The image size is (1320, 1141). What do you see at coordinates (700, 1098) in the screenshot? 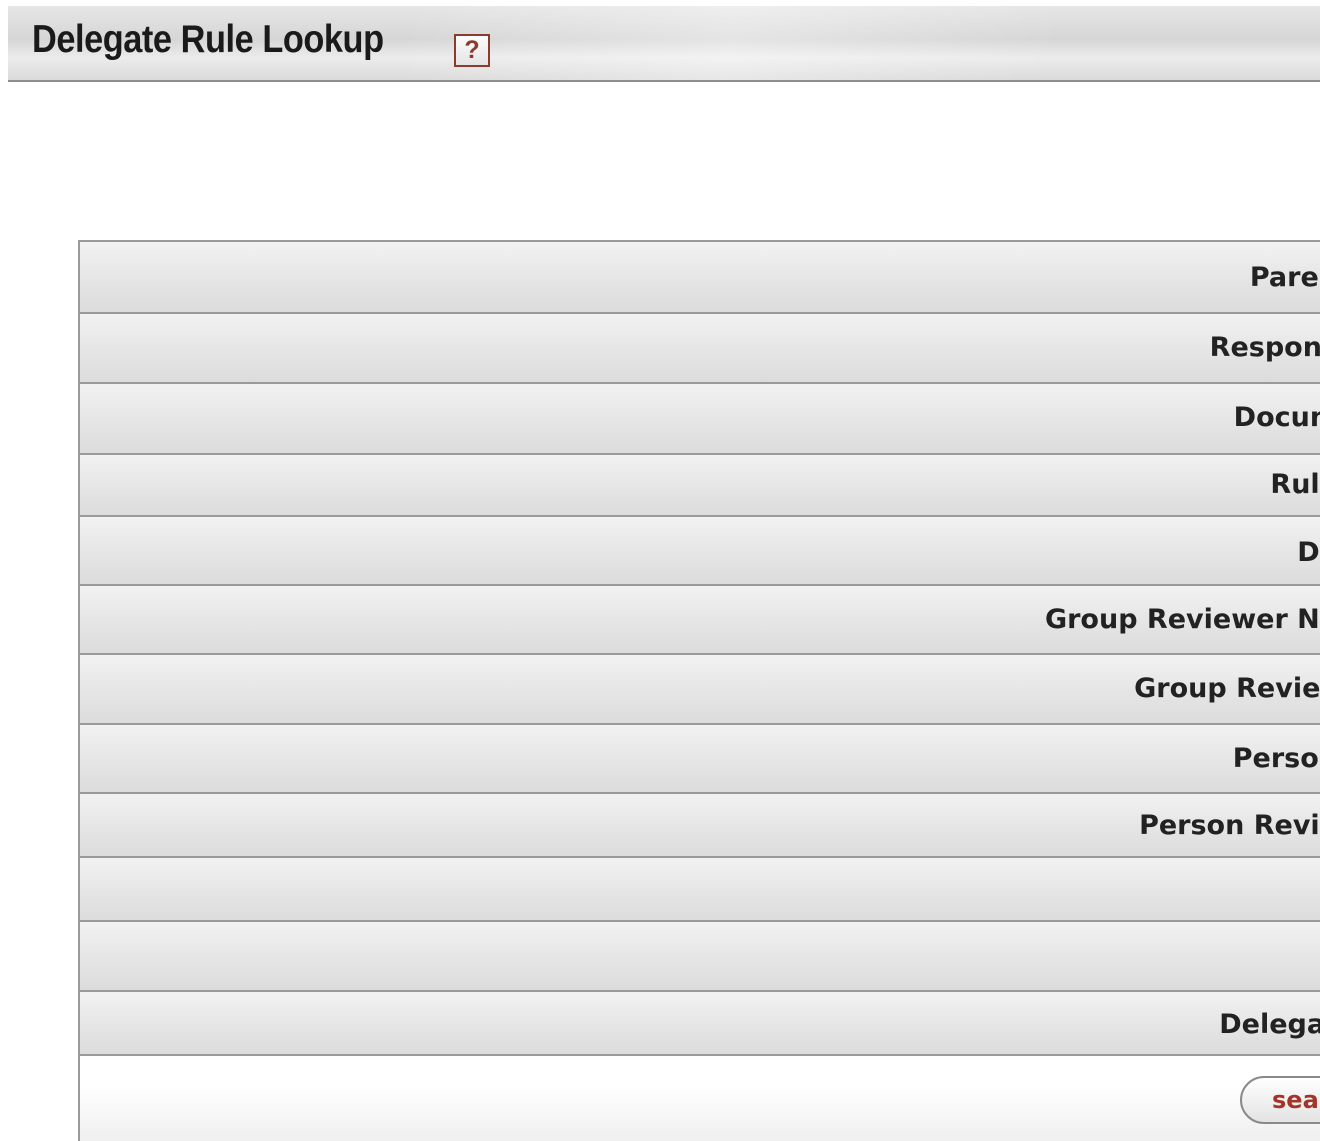
I see `actions-row: sea` at bounding box center [700, 1098].